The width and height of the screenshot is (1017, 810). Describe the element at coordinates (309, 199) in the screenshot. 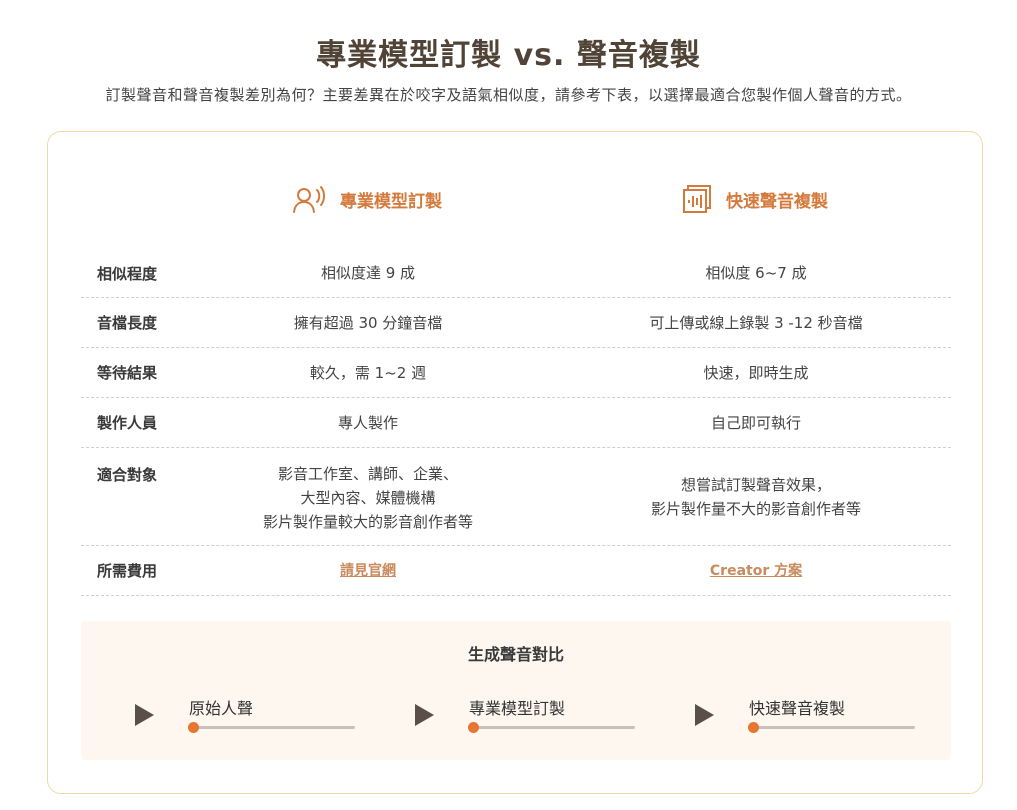

I see `speaking-person-icon` at that location.